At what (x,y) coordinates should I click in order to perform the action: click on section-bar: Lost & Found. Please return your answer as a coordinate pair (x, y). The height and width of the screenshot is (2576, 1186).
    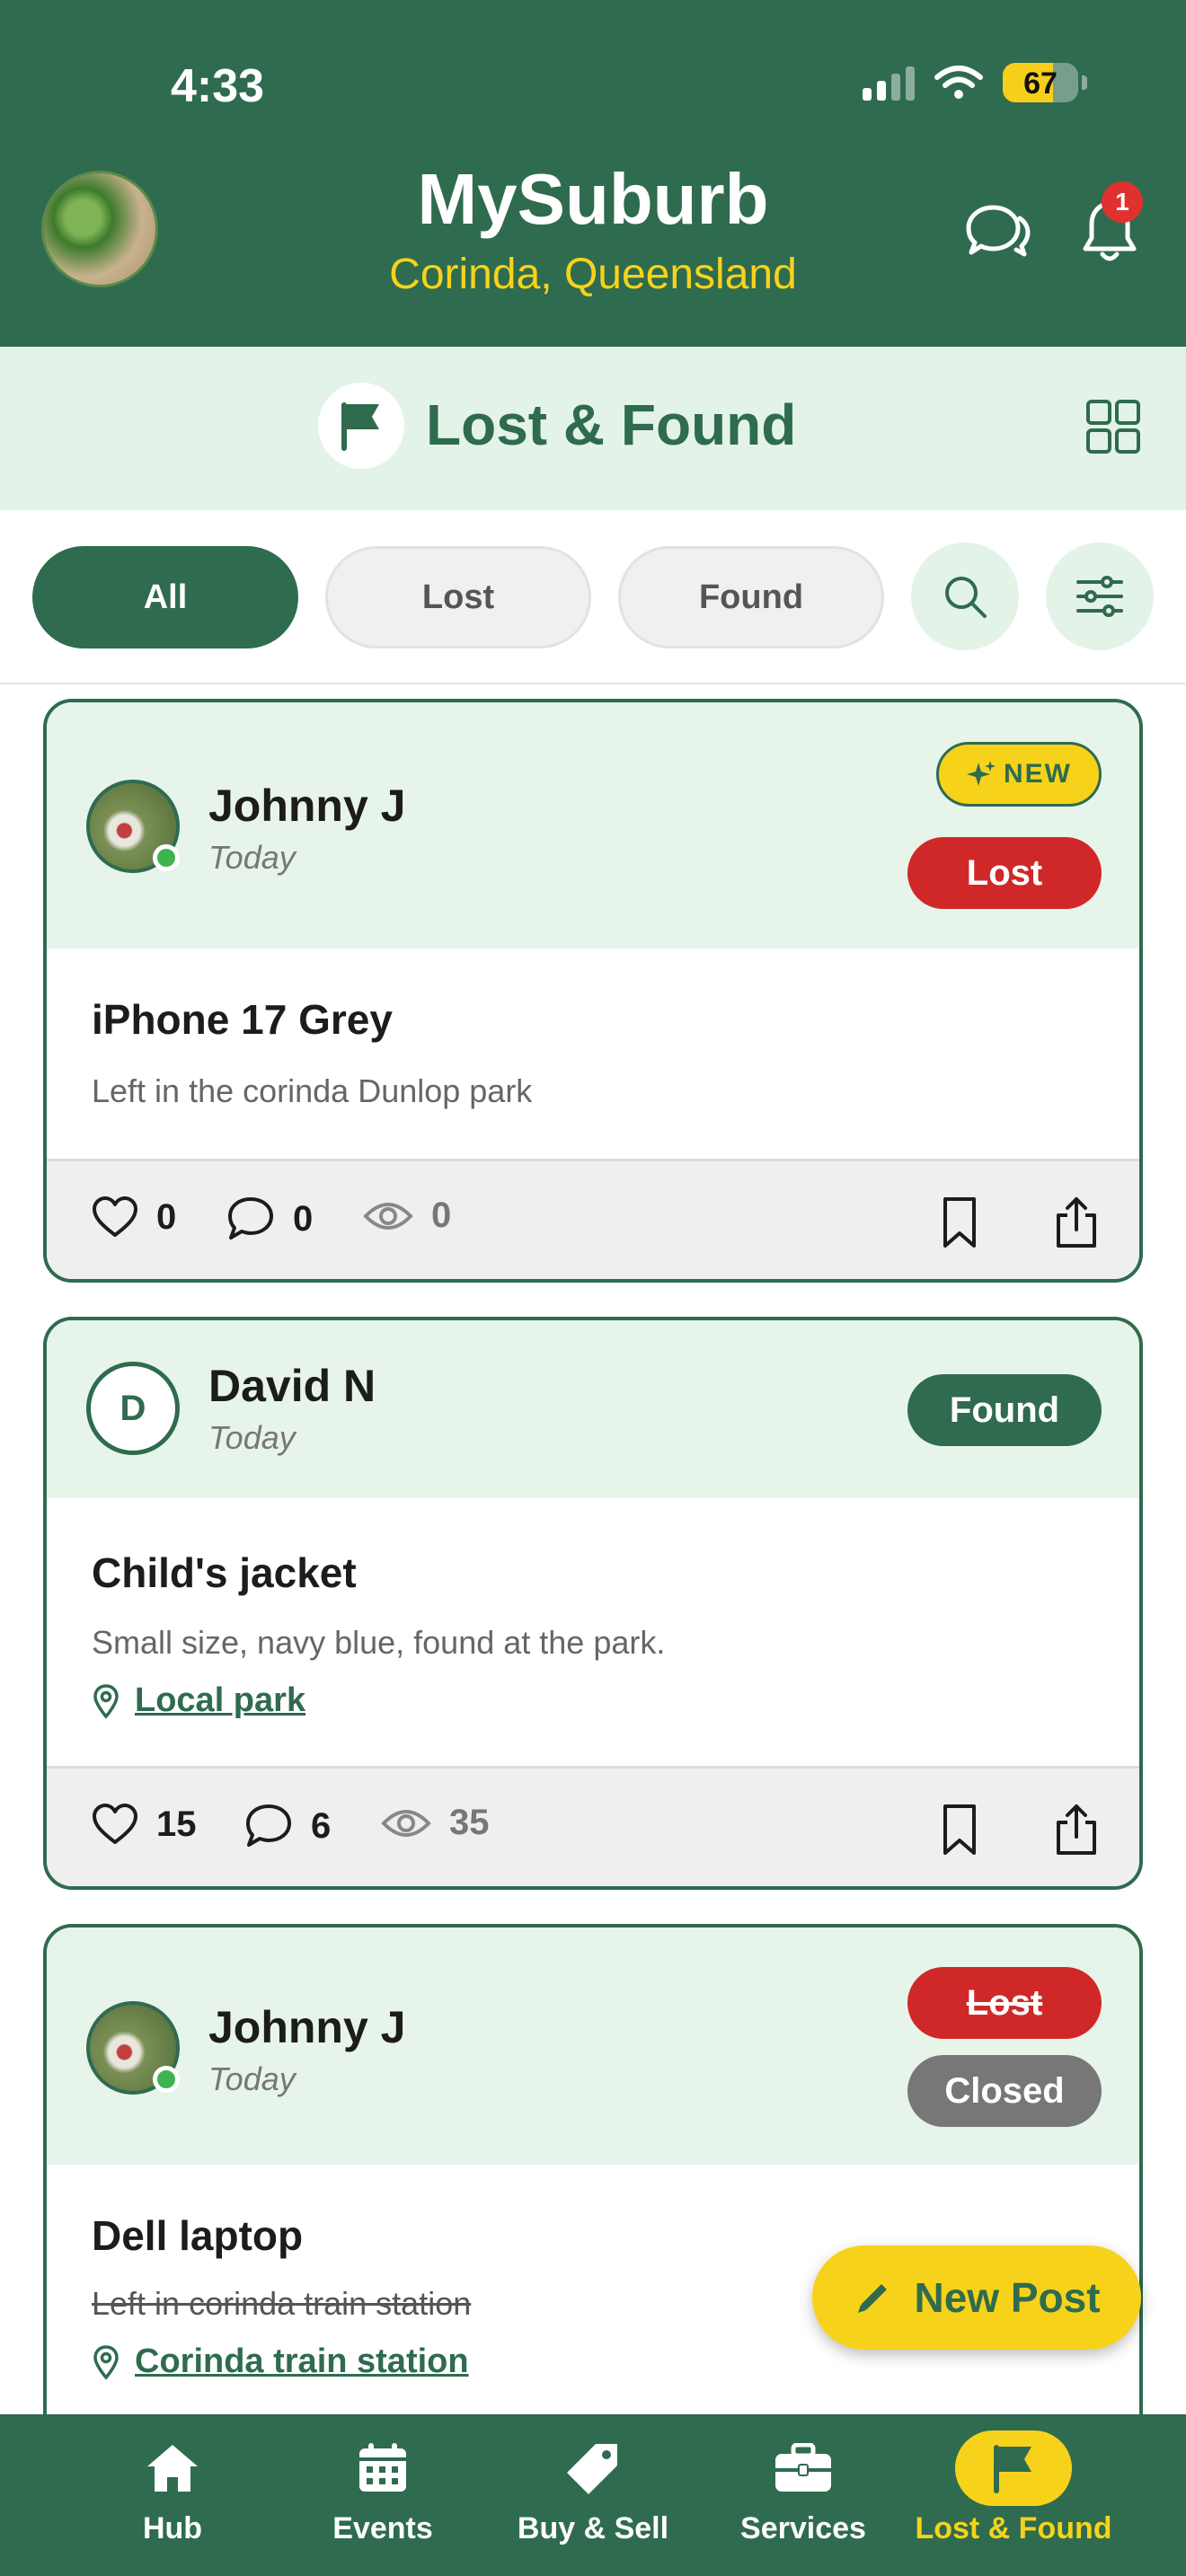
    Looking at the image, I should click on (593, 428).